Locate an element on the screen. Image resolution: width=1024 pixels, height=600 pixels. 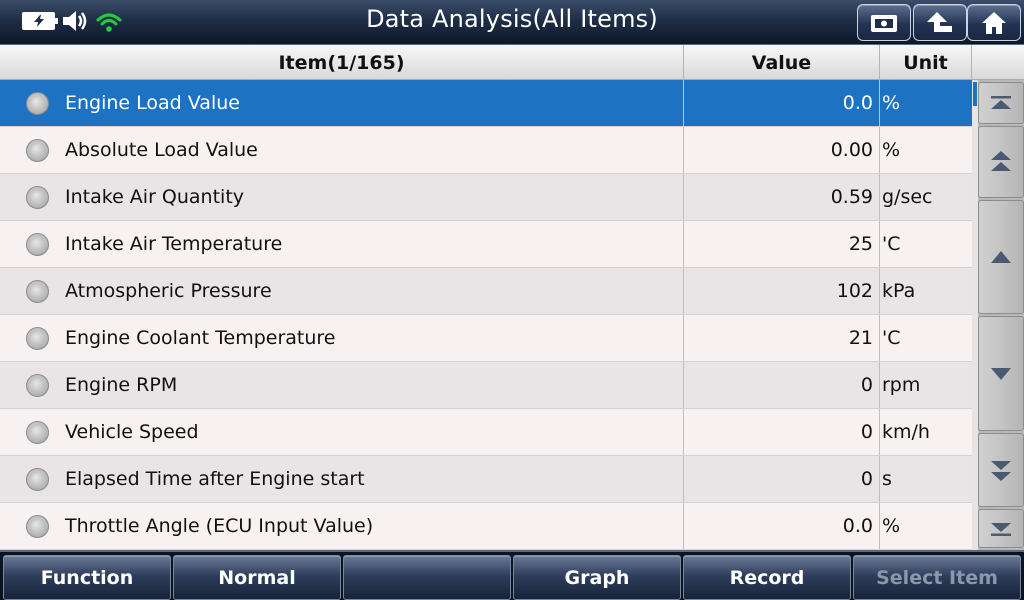
line-down-icon is located at coordinates (1001, 373).